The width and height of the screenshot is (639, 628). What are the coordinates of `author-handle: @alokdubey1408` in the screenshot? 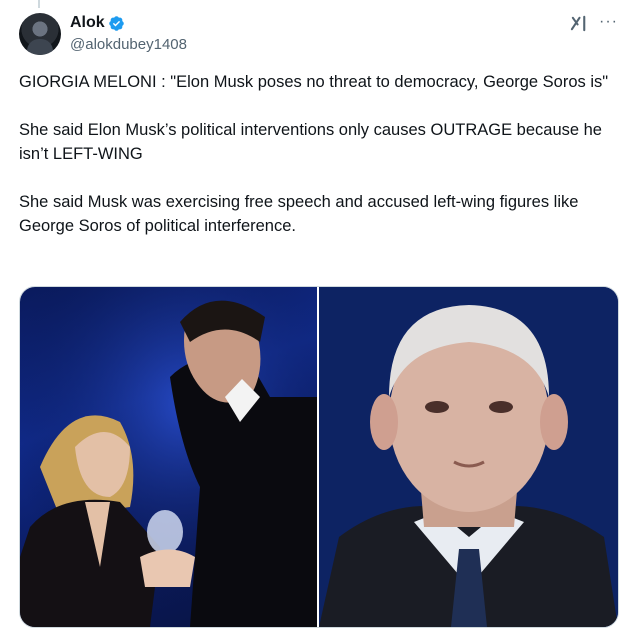 It's located at (128, 44).